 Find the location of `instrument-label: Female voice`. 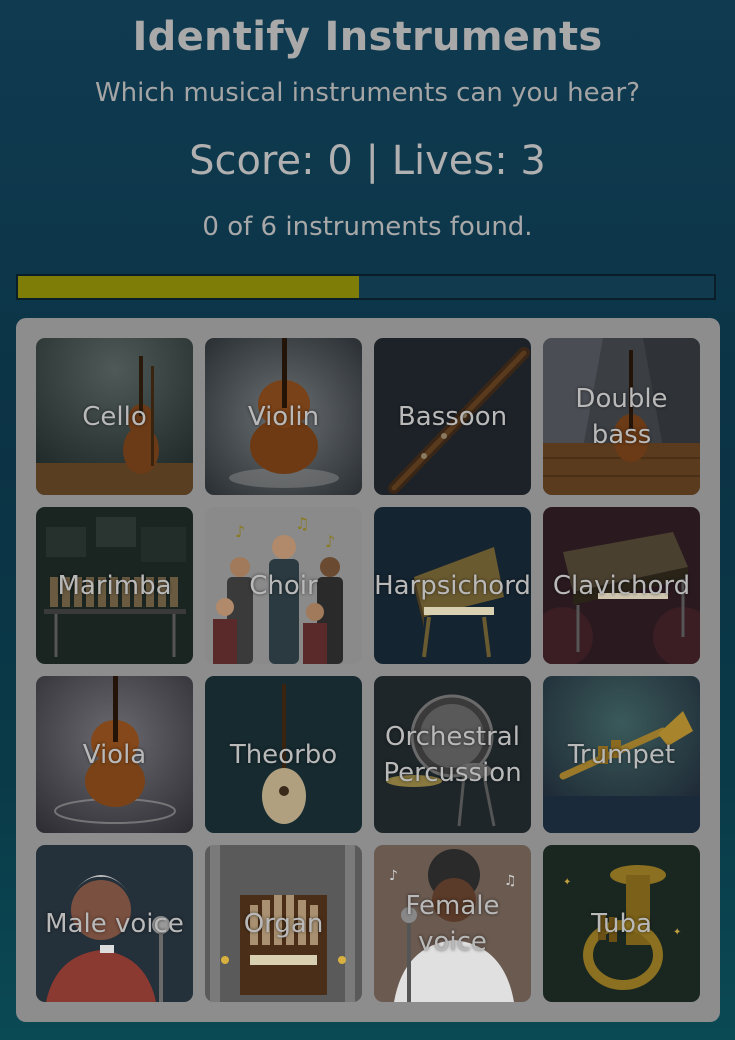

instrument-label: Female voice is located at coordinates (452, 923).